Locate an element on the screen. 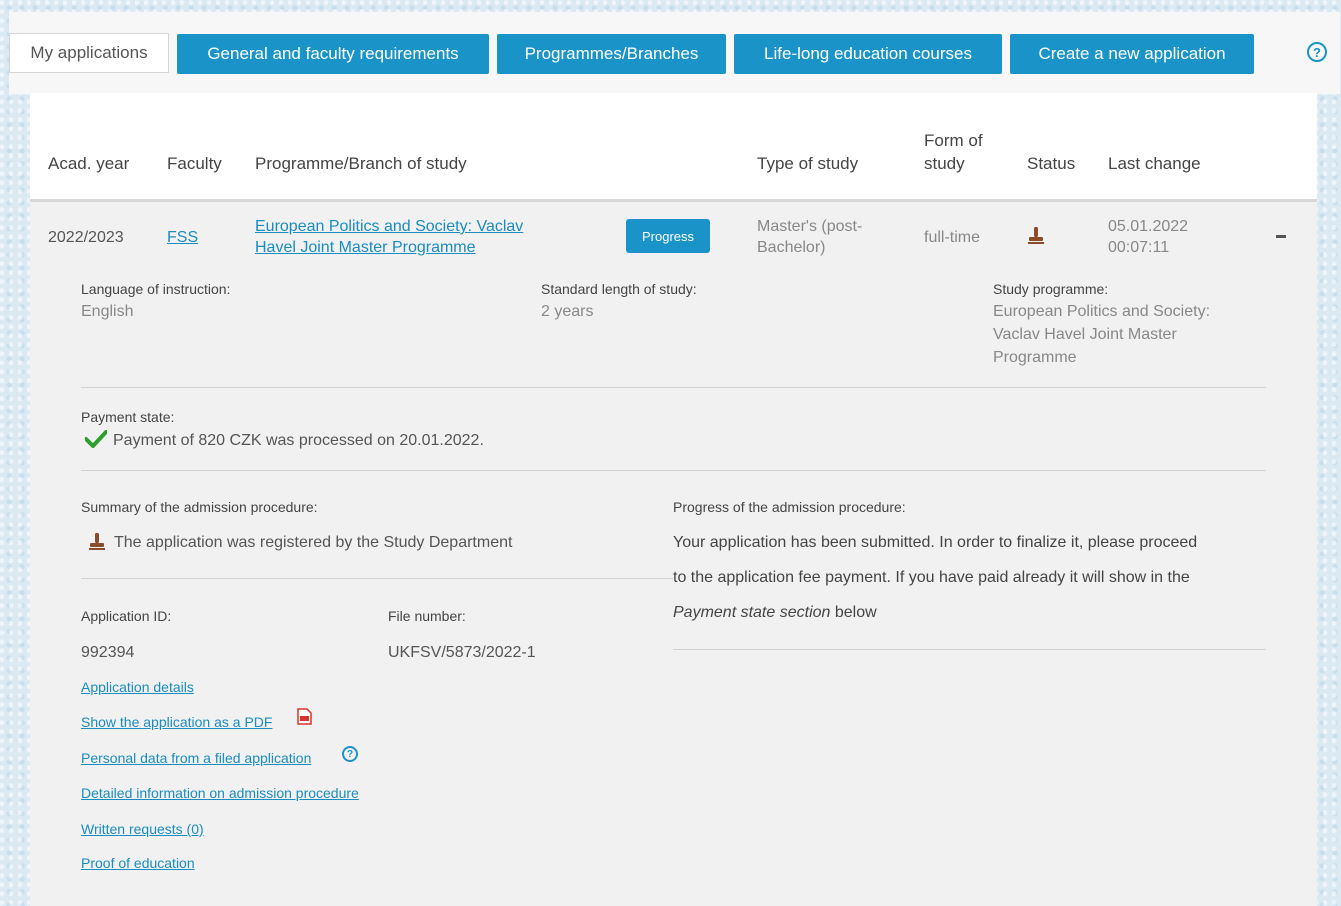 This screenshot has width=1341, height=906. personal-data-link: Personal data from a filed application is located at coordinates (196, 758).